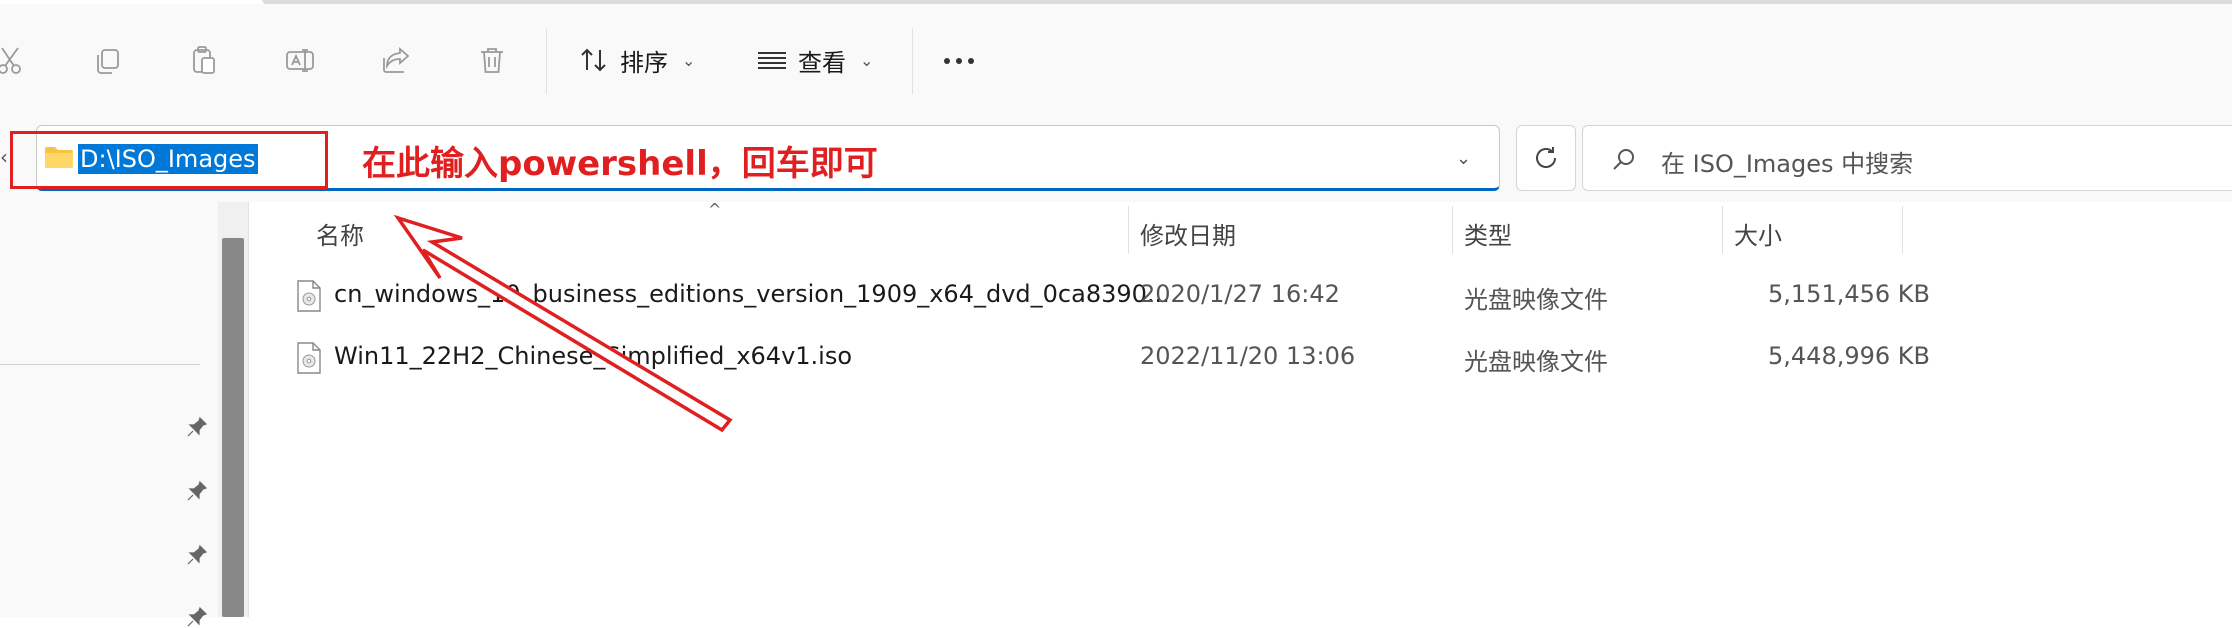 The image size is (2232, 628). I want to click on view-icon, so click(772, 60).